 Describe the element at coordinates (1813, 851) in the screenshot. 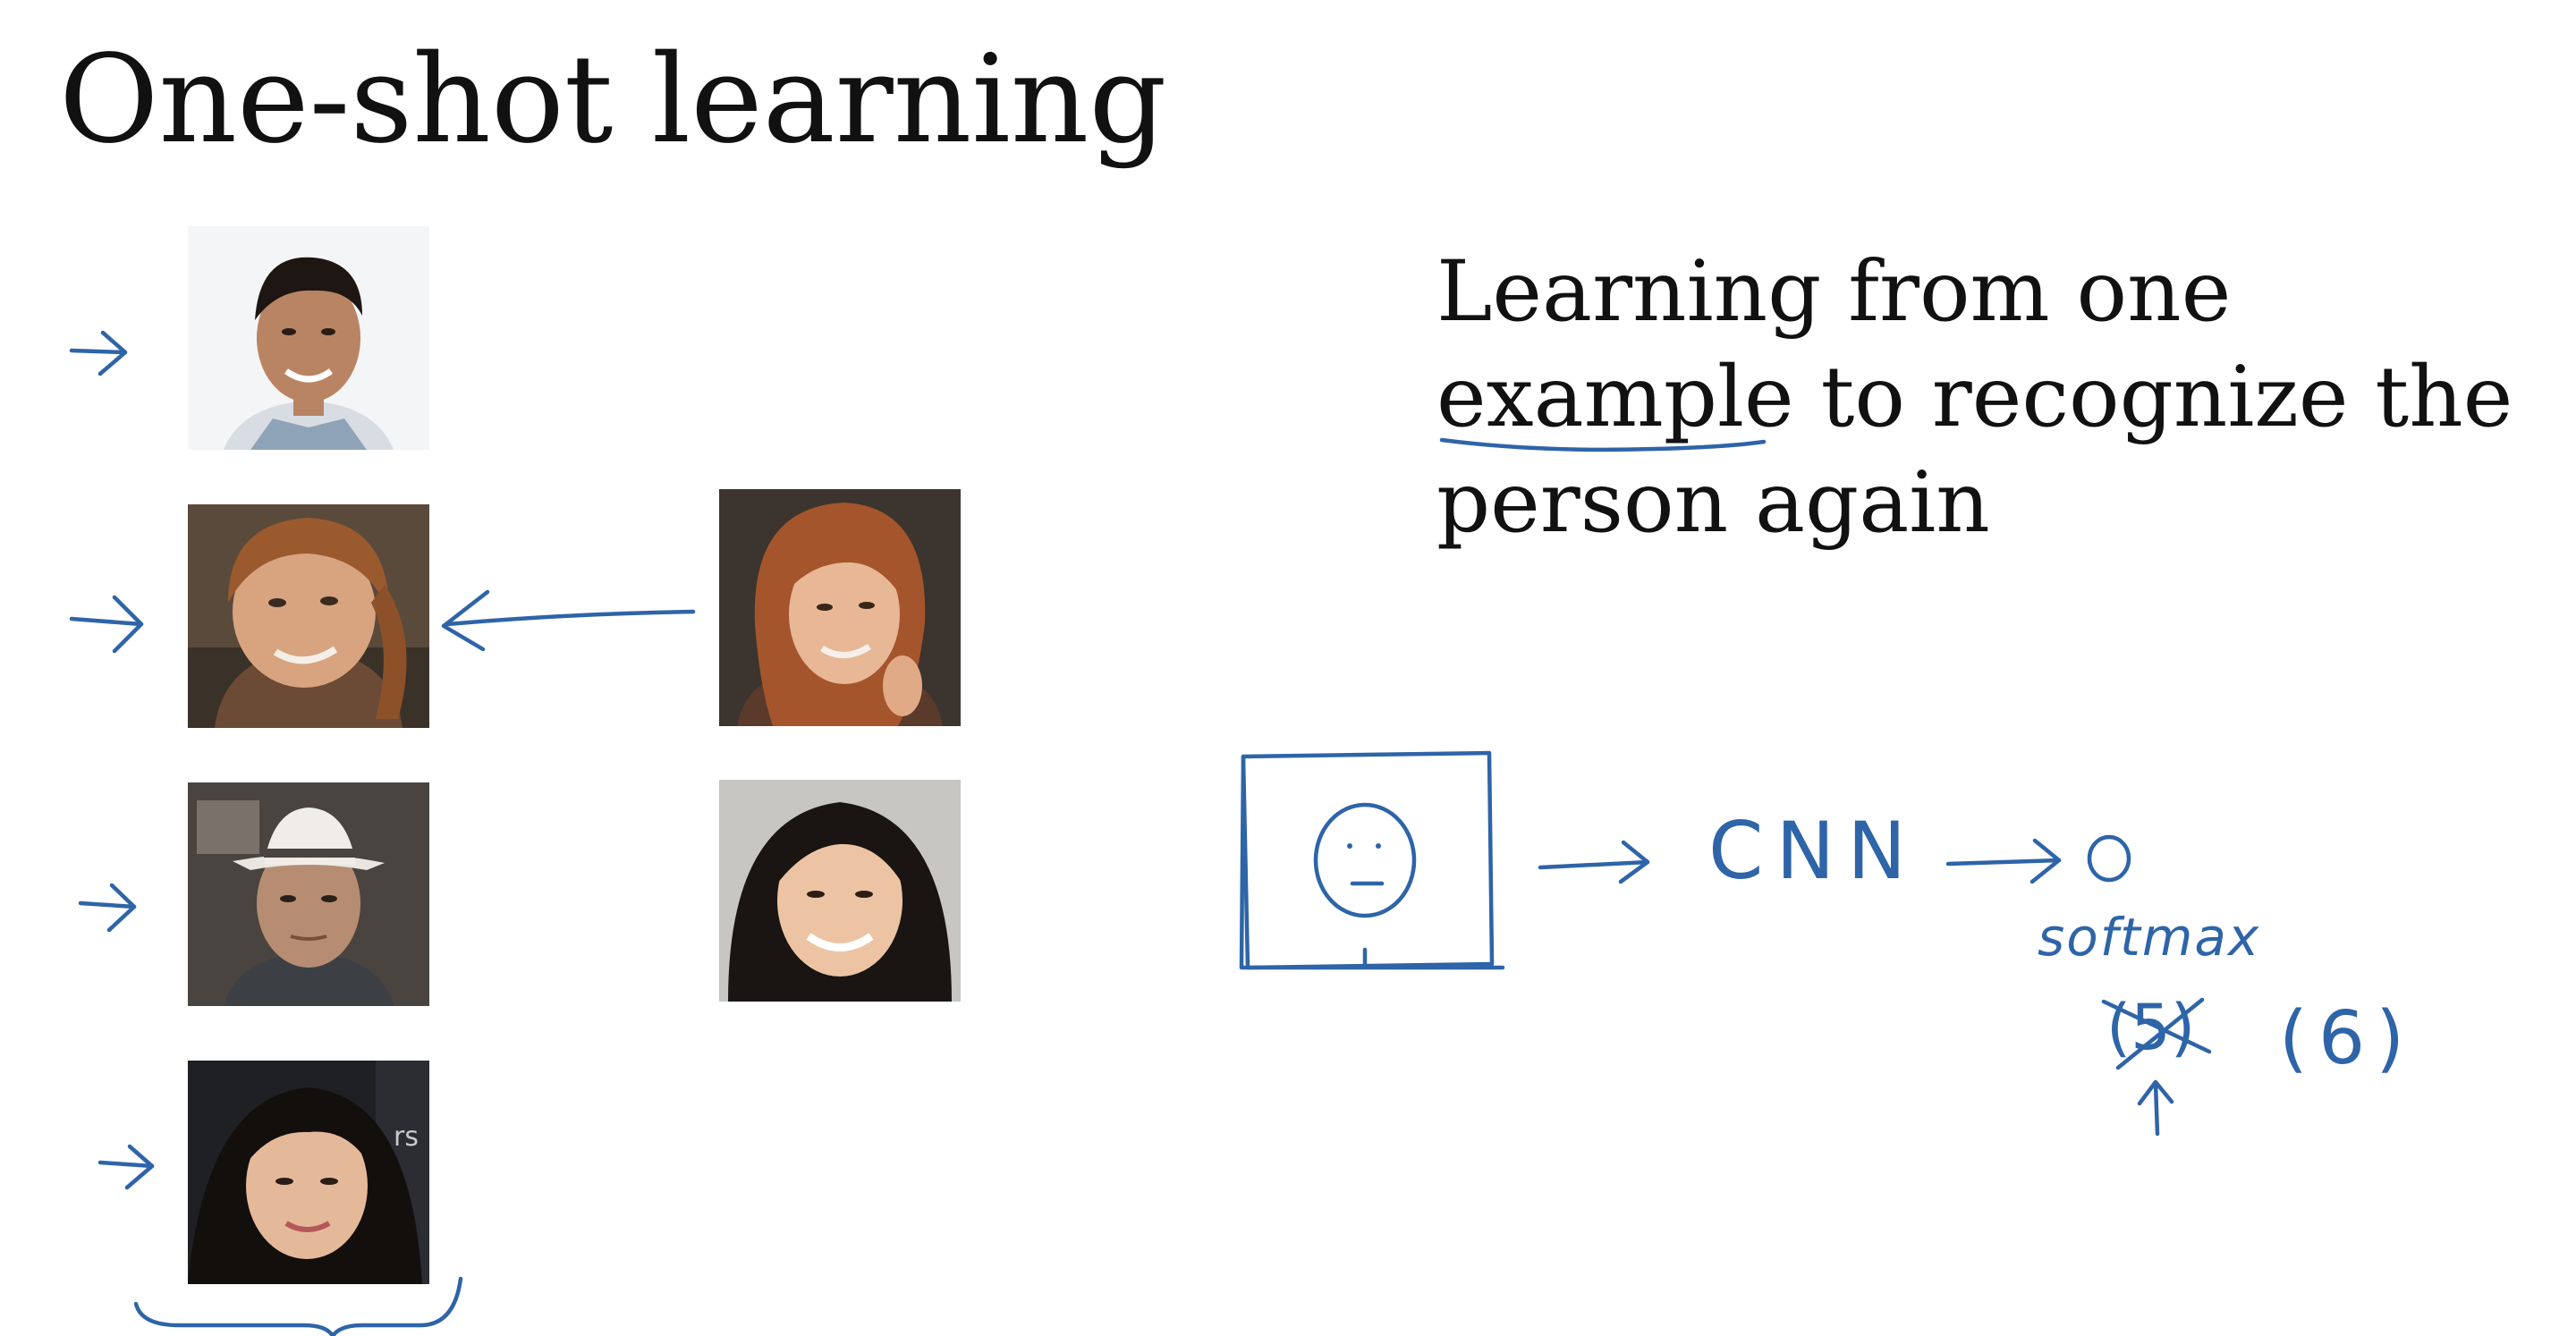

I see `cnn-label: CNN` at that location.